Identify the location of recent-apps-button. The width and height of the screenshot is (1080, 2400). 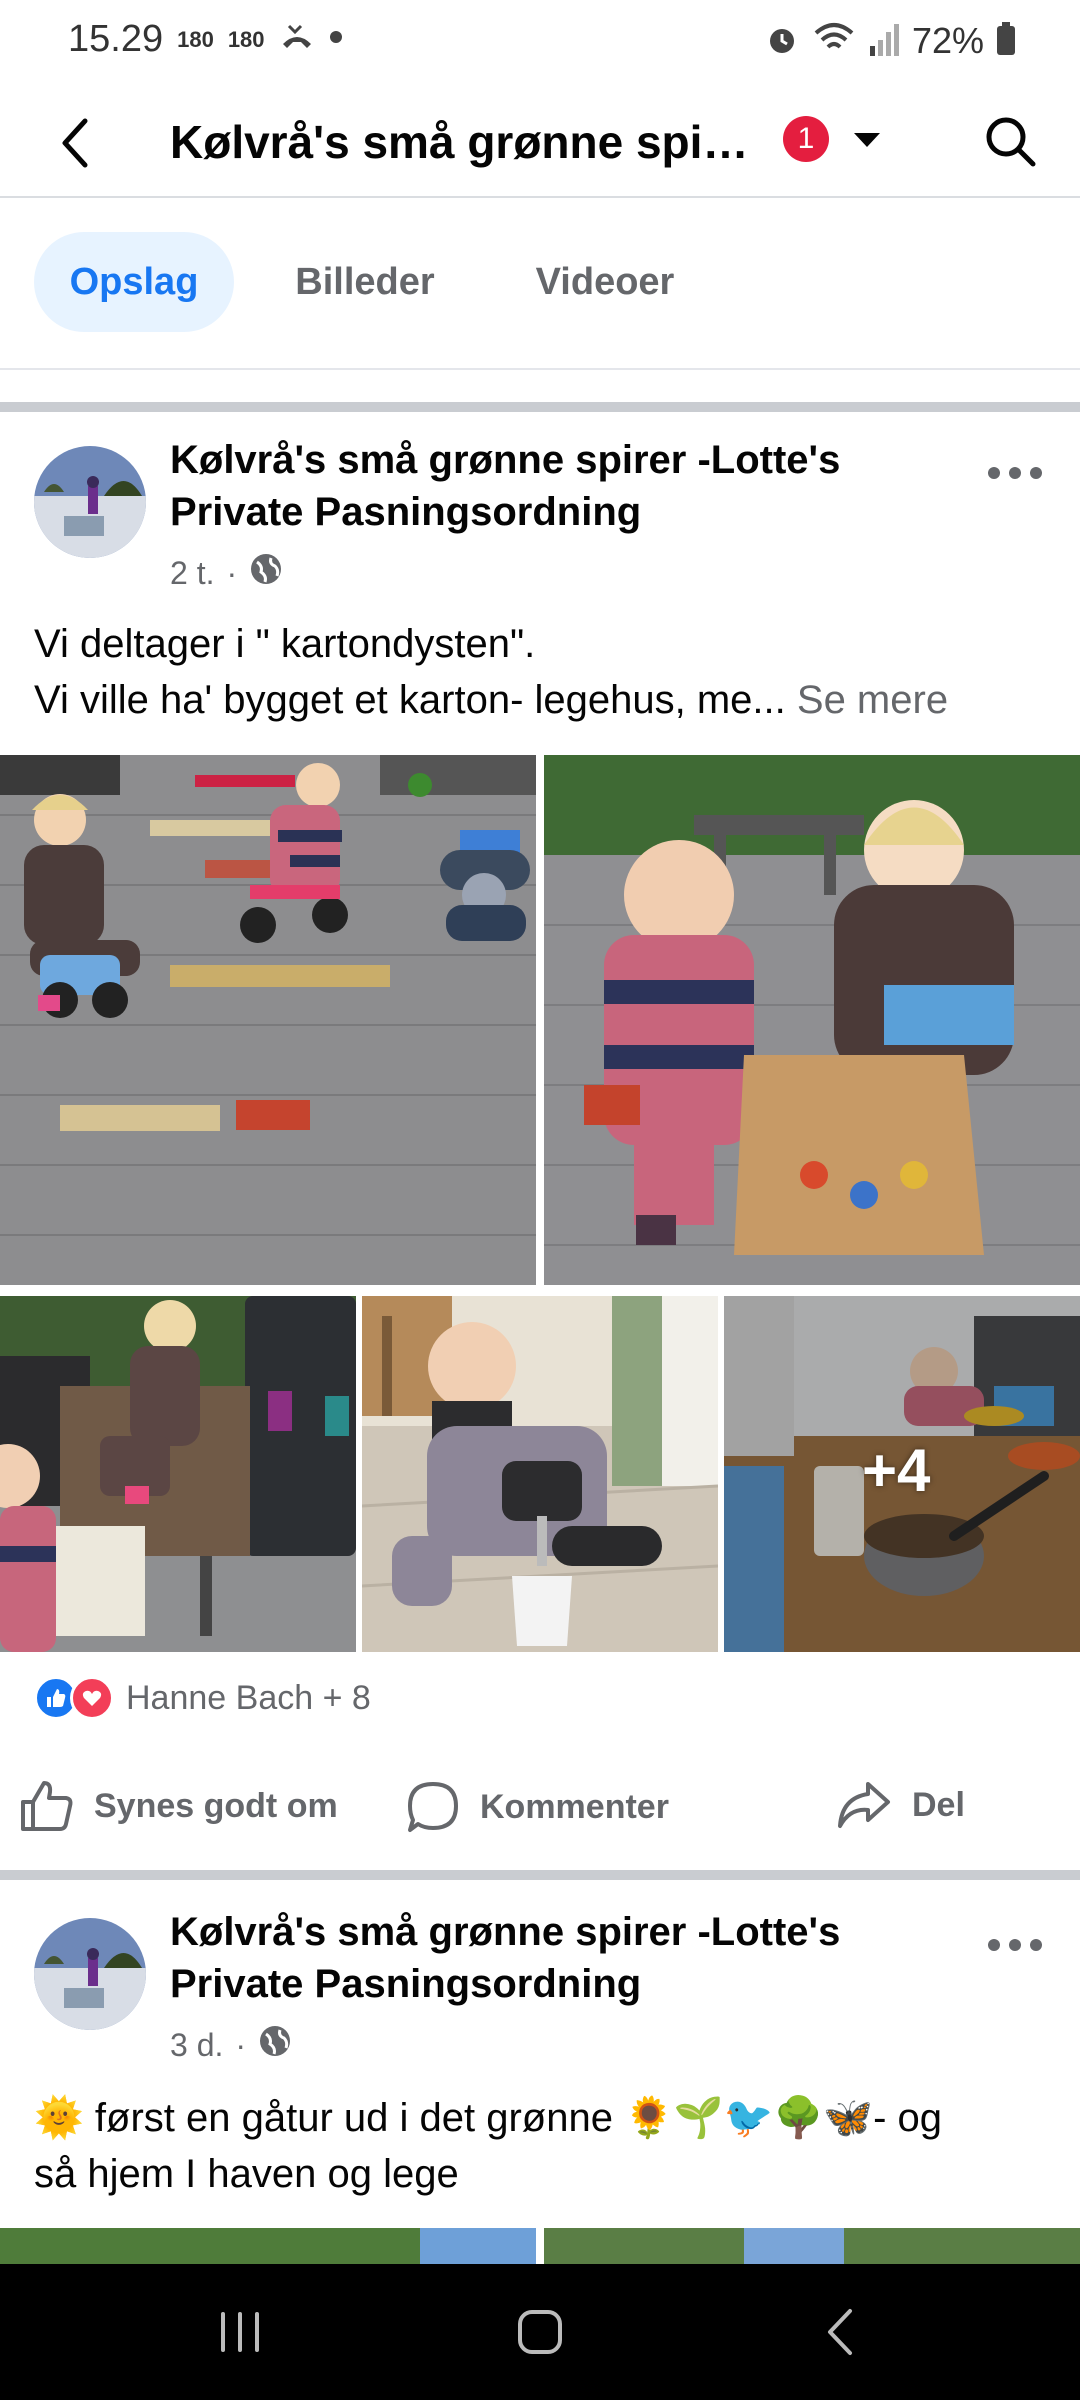
(240, 2332).